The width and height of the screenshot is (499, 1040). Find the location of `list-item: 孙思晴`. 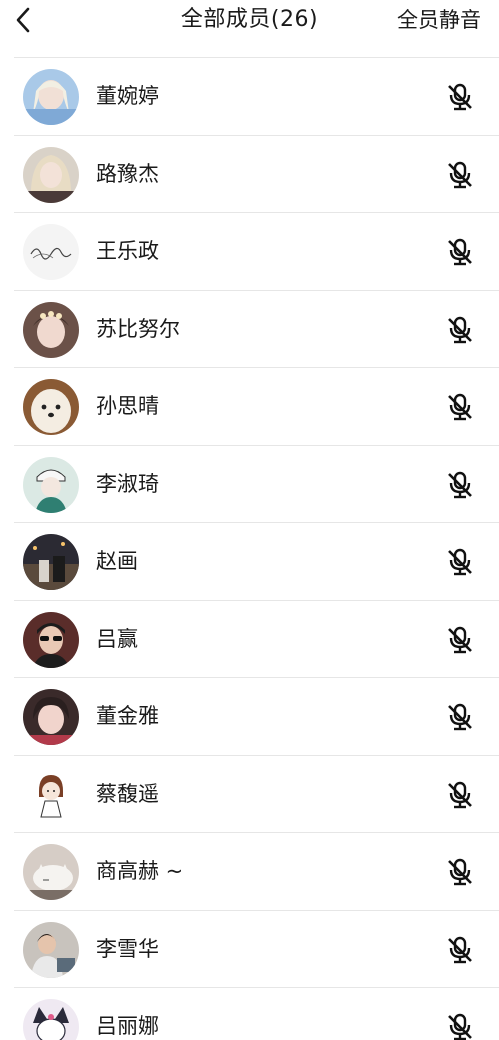

list-item: 孙思晴 is located at coordinates (256, 407).